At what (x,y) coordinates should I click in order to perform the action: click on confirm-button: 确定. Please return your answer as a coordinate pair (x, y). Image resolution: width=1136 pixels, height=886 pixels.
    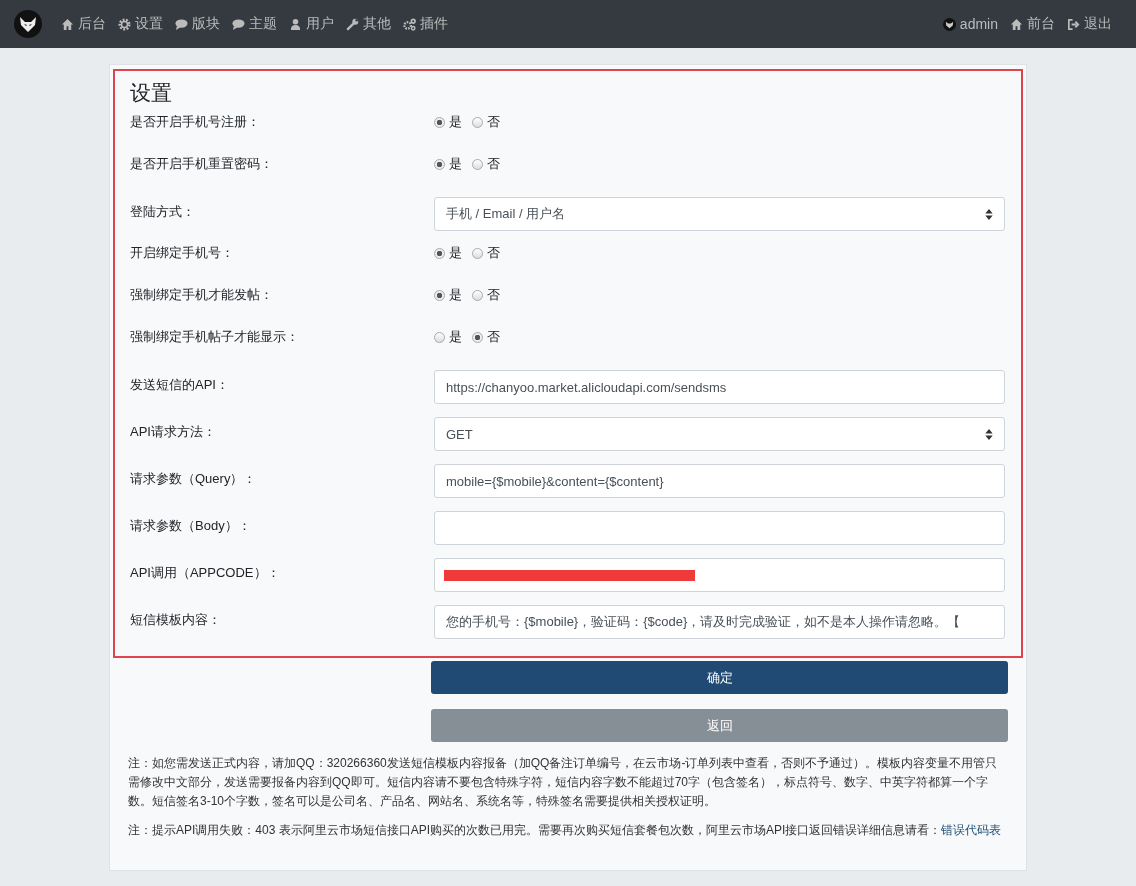
    Looking at the image, I should click on (719, 677).